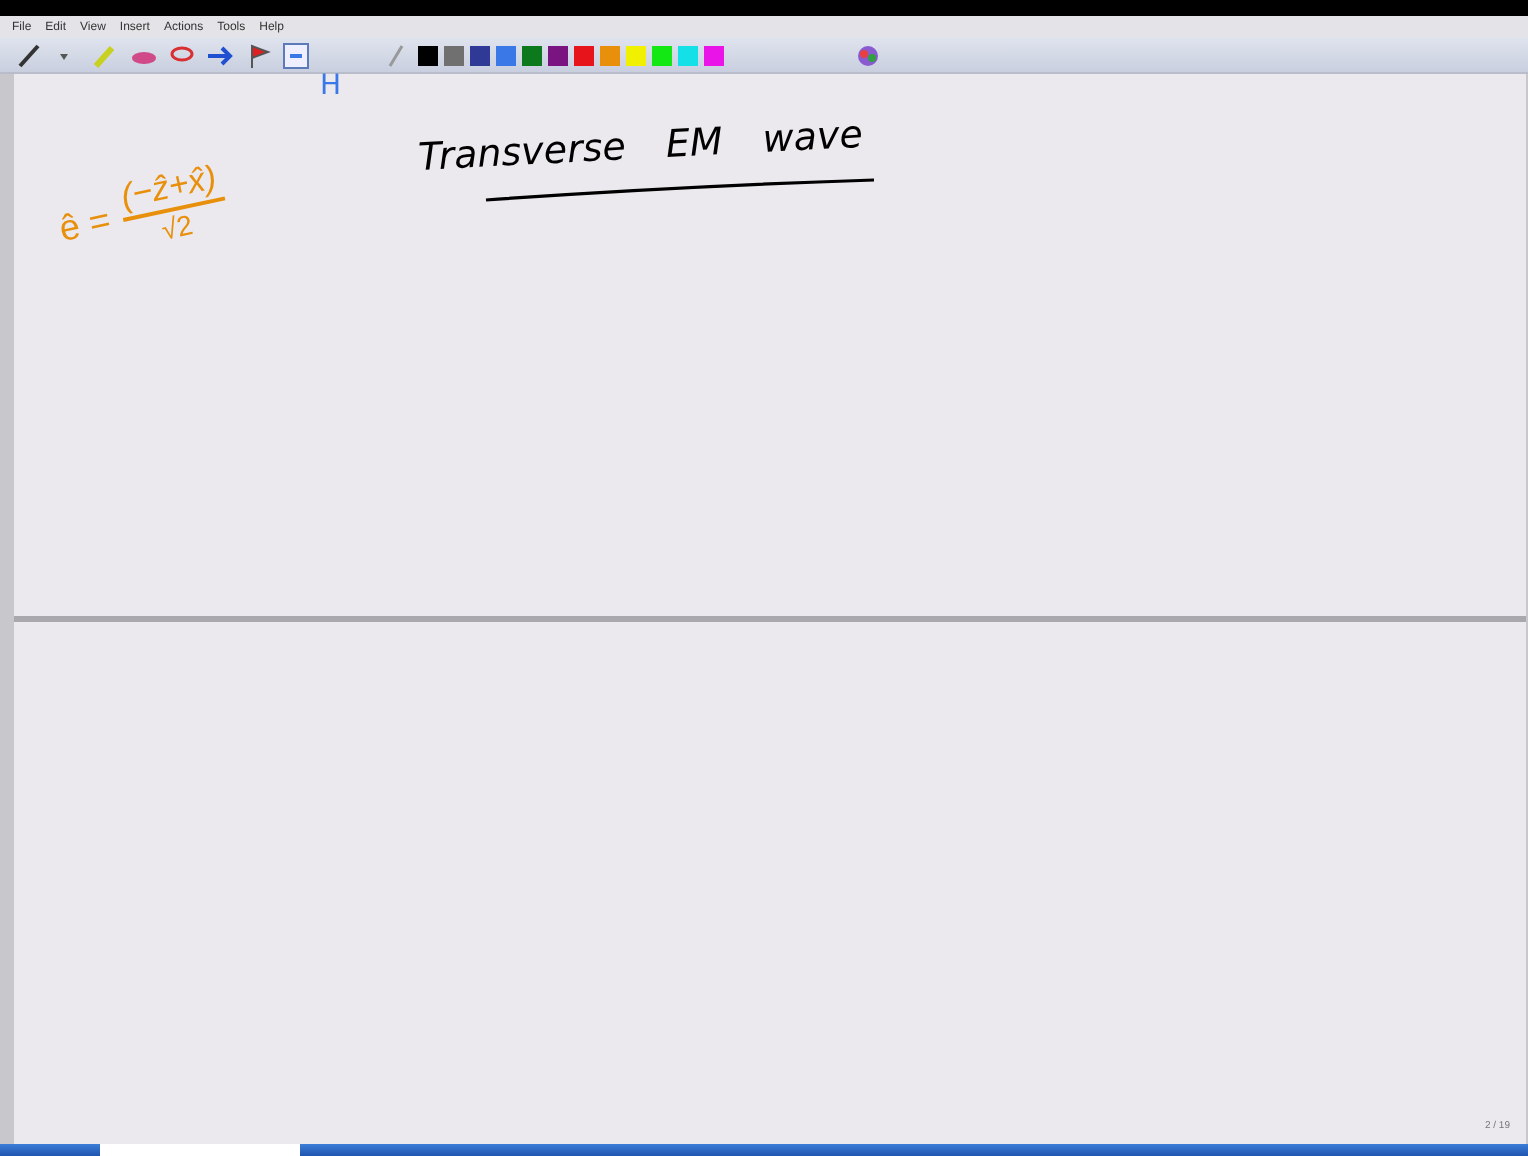 The image size is (1528, 1156). Describe the element at coordinates (296, 55) in the screenshot. I see `insert-space-icon` at that location.